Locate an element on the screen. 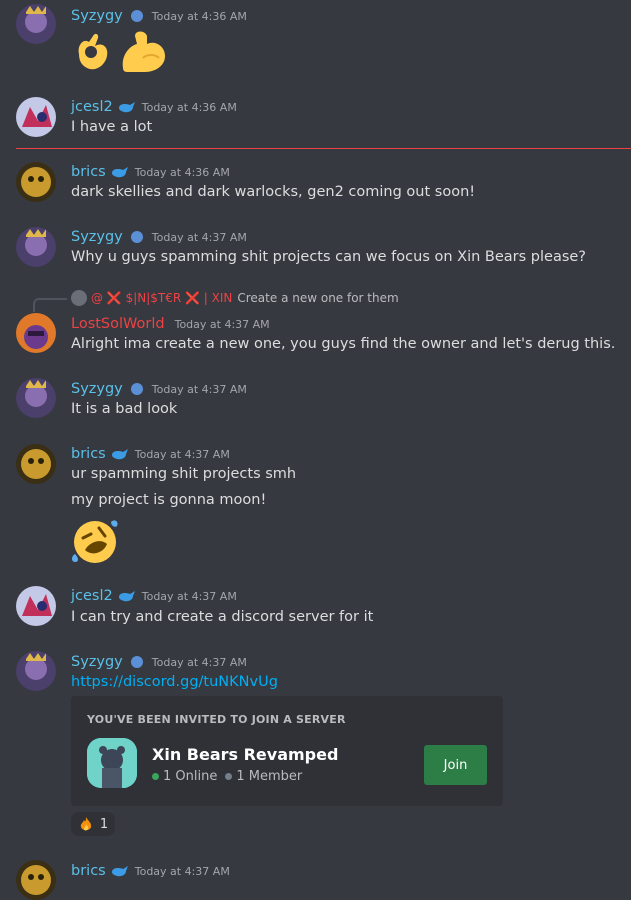 This screenshot has width=631, height=900. member-dot-icon is located at coordinates (229, 776).